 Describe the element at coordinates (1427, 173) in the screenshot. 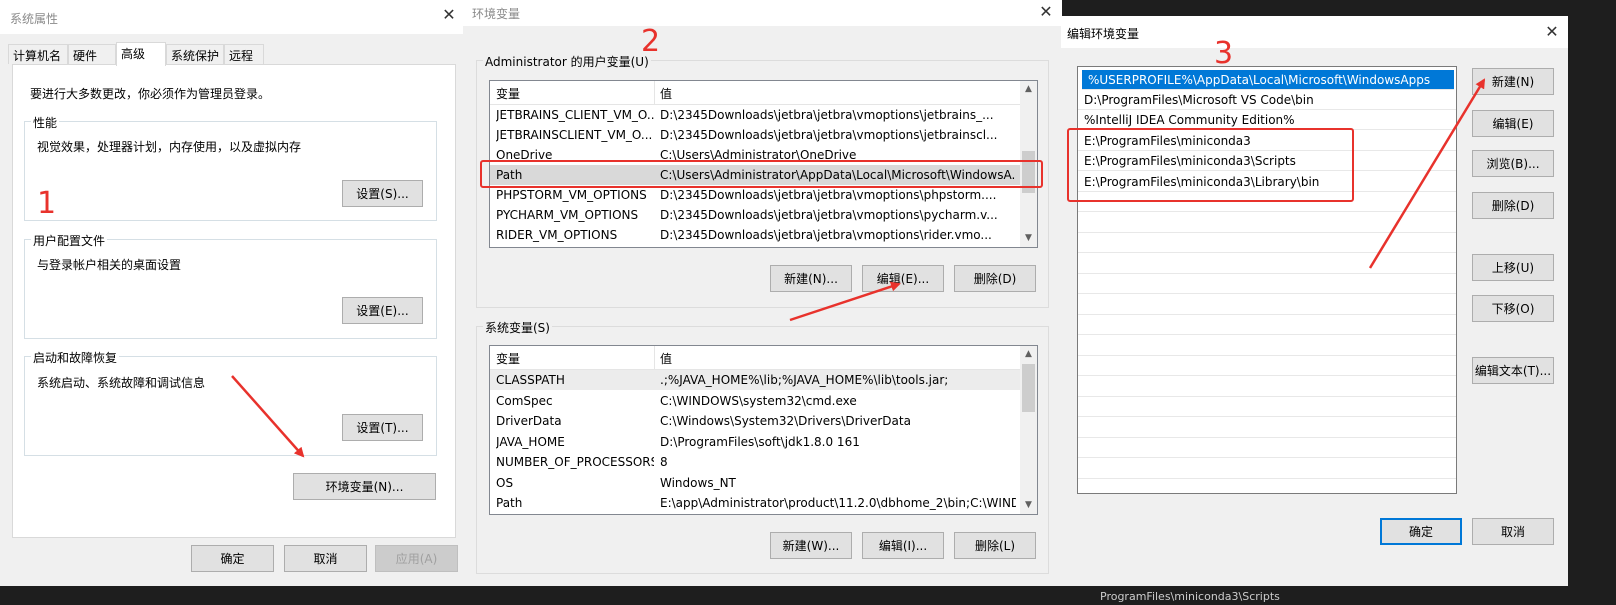

I see `arrow-to-new-button` at that location.